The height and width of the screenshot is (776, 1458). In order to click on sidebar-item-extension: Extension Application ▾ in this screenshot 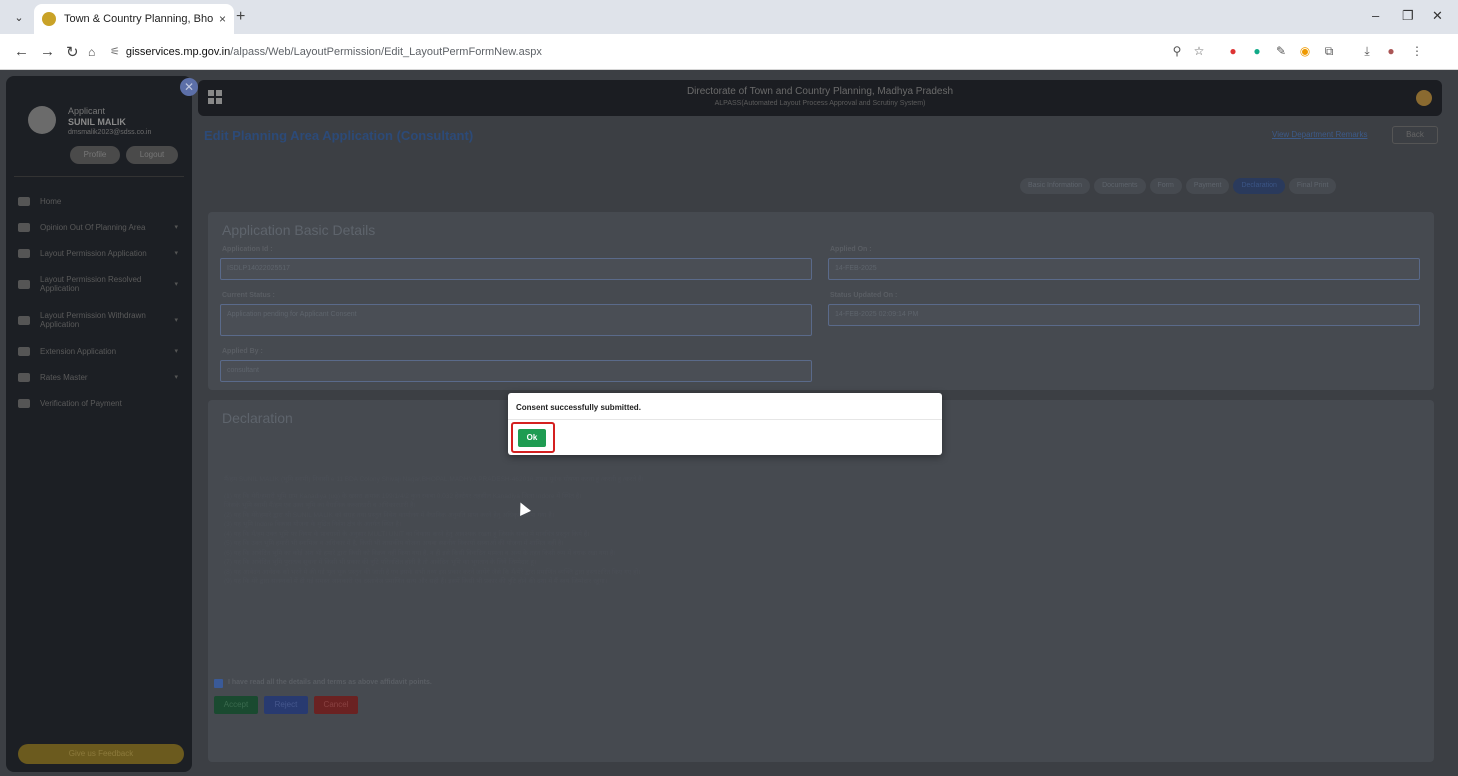, I will do `click(99, 351)`.